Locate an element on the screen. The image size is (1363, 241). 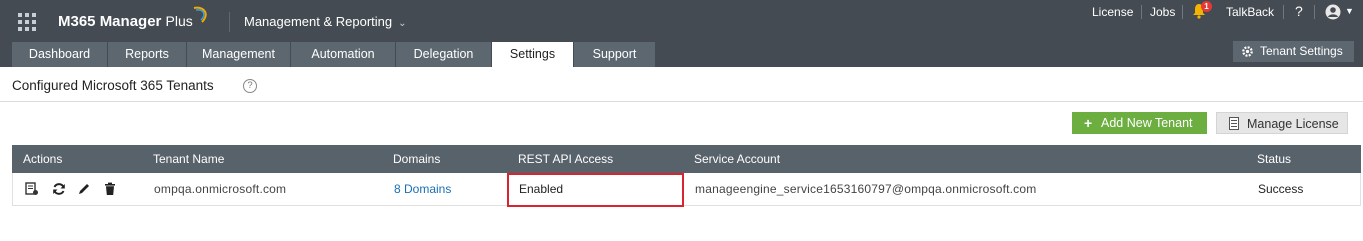
manage-license-button: Manage License is located at coordinates (1282, 123).